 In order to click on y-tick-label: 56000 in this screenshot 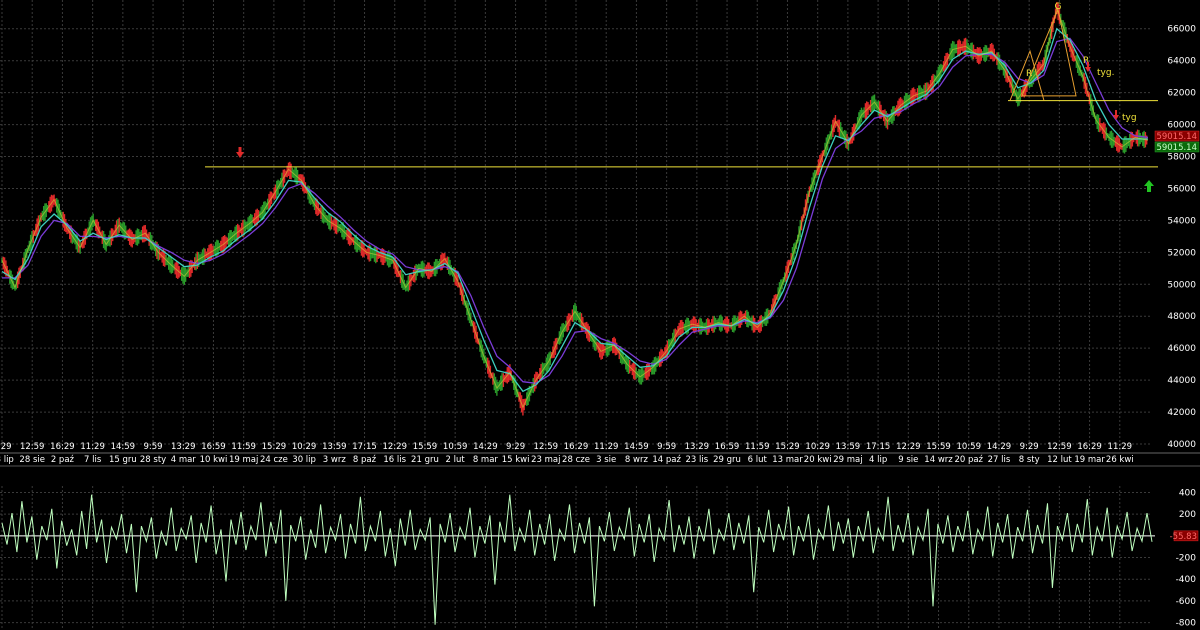, I will do `click(1181, 189)`.